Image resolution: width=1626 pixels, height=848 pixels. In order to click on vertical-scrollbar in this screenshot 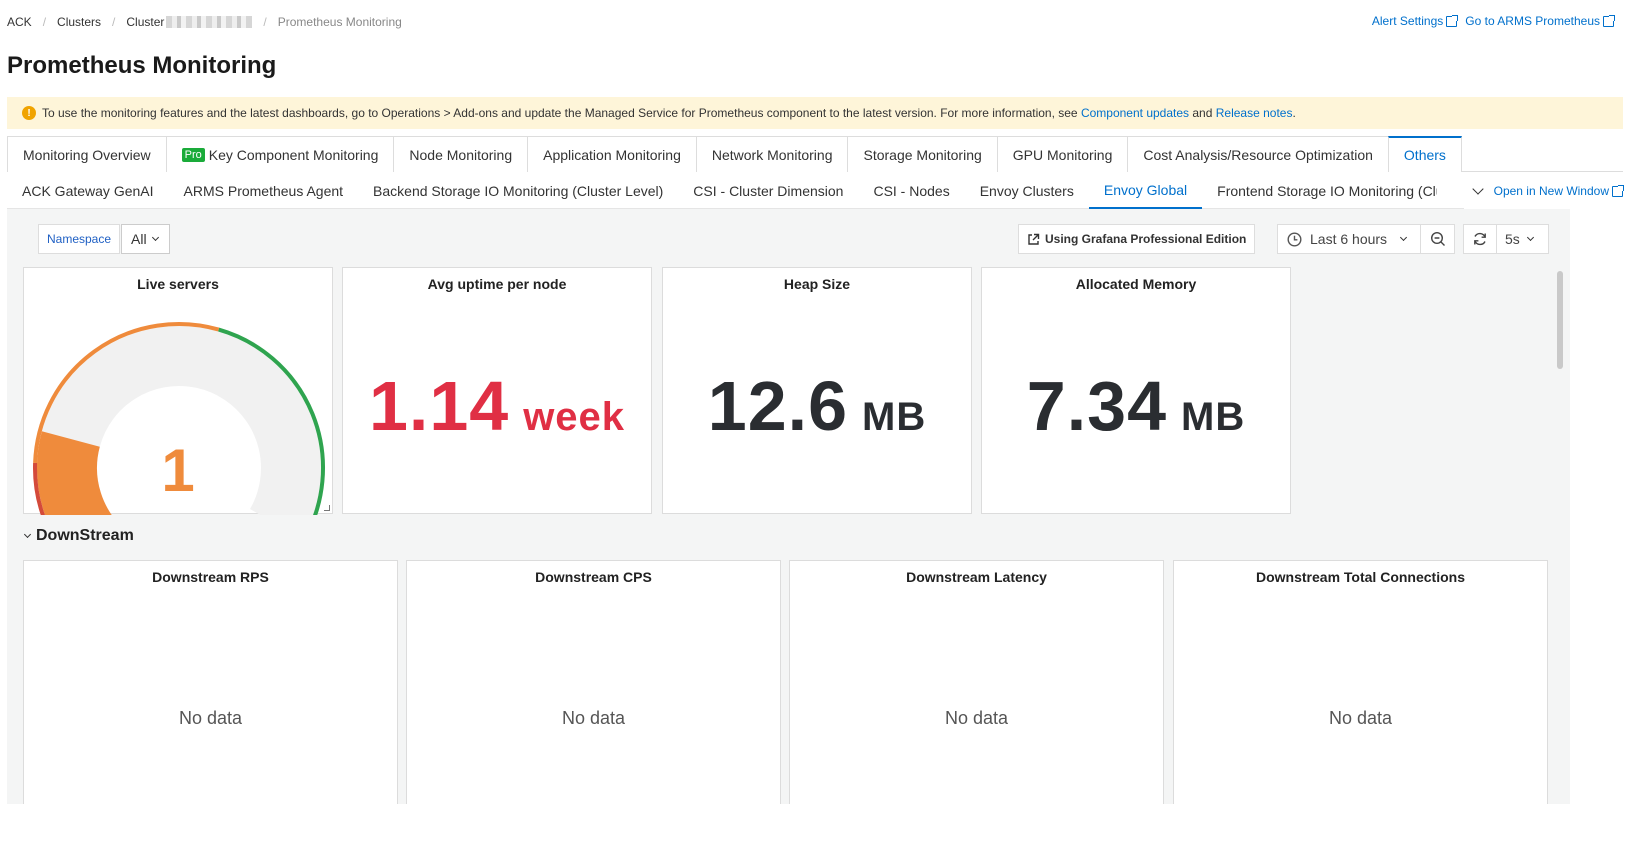, I will do `click(1560, 320)`.